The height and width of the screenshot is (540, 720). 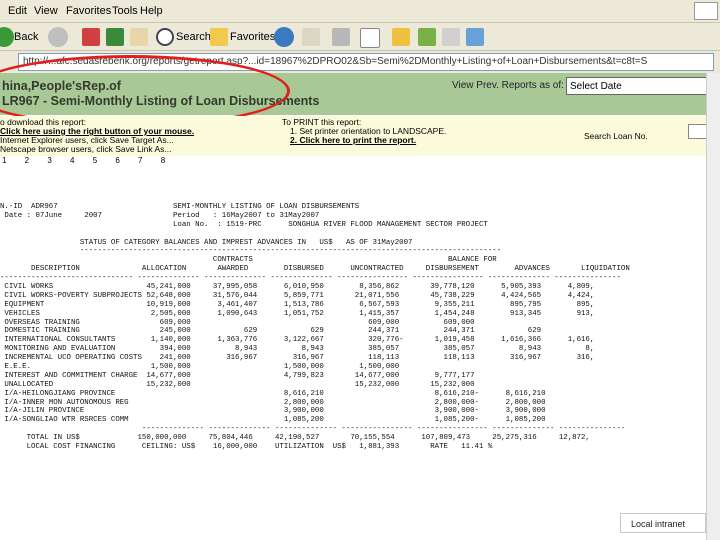 I want to click on security-zone: Local intranet, so click(x=663, y=523).